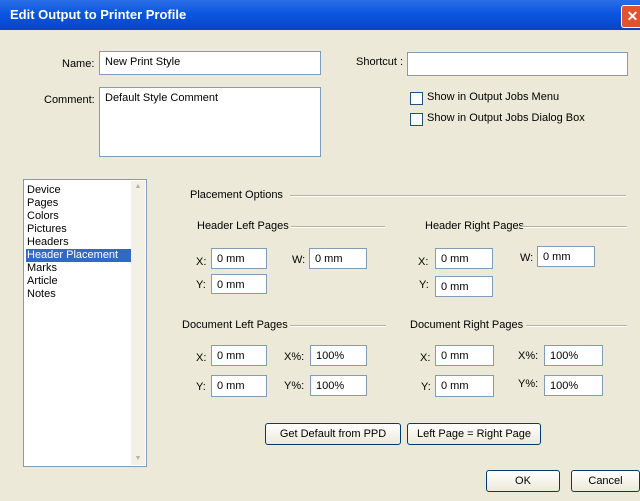 The image size is (640, 501). I want to click on header-right-w-label: W:, so click(527, 258).